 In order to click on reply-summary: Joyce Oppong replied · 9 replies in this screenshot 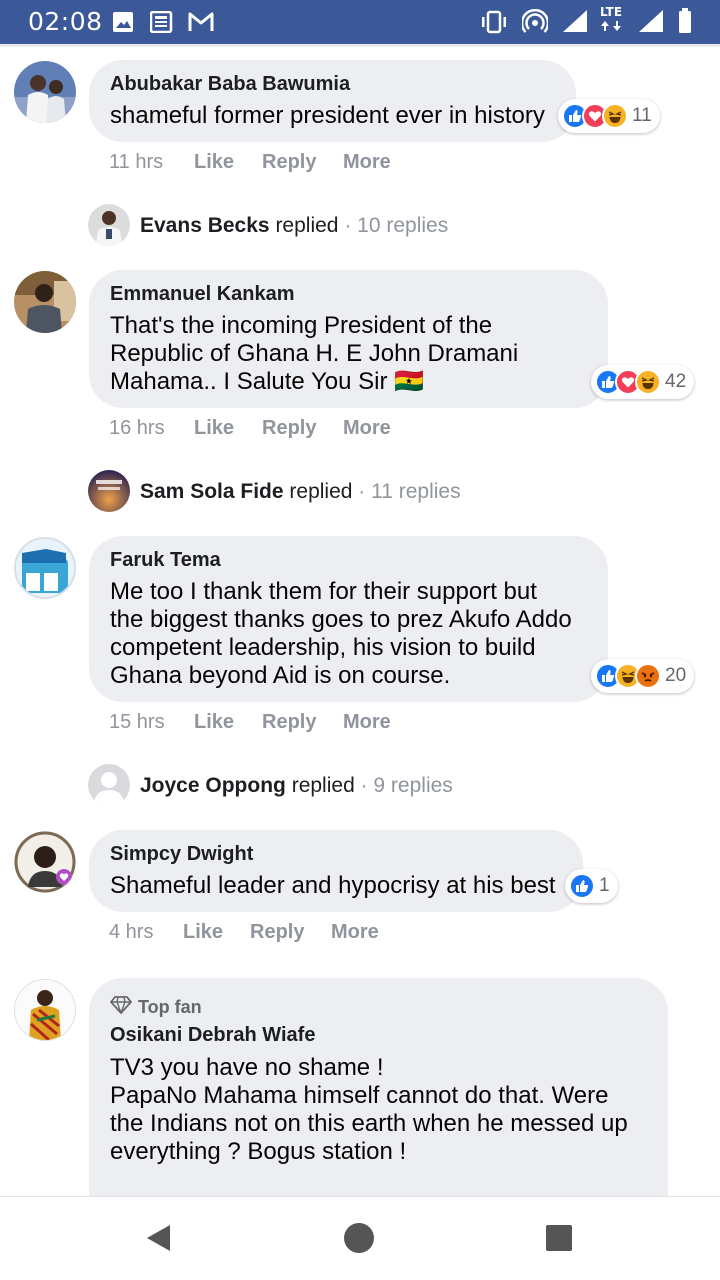, I will do `click(296, 786)`.